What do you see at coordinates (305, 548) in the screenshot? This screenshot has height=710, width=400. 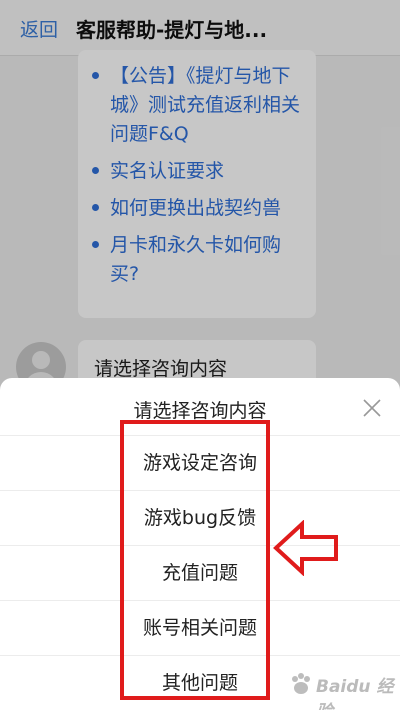 I see `annotation-arrow-icon` at bounding box center [305, 548].